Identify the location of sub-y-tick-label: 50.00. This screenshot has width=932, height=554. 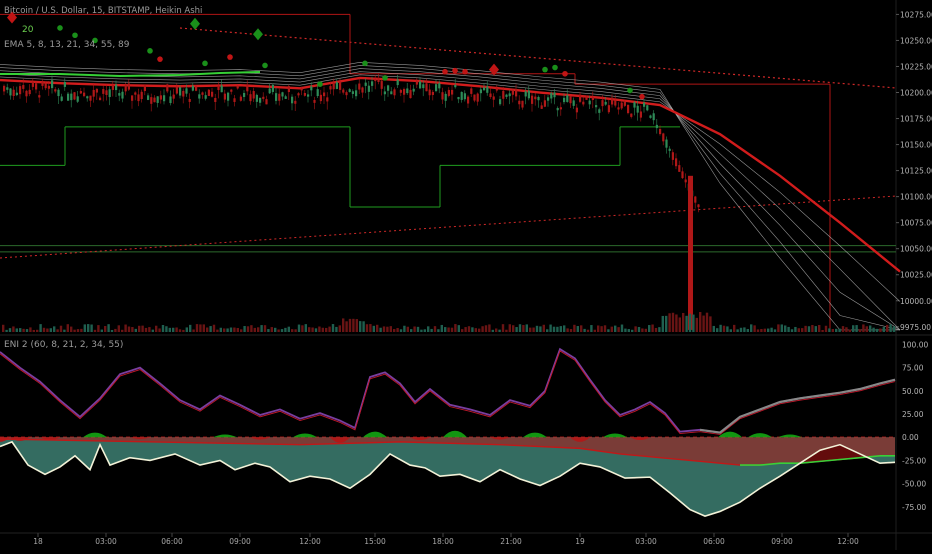
(913, 391).